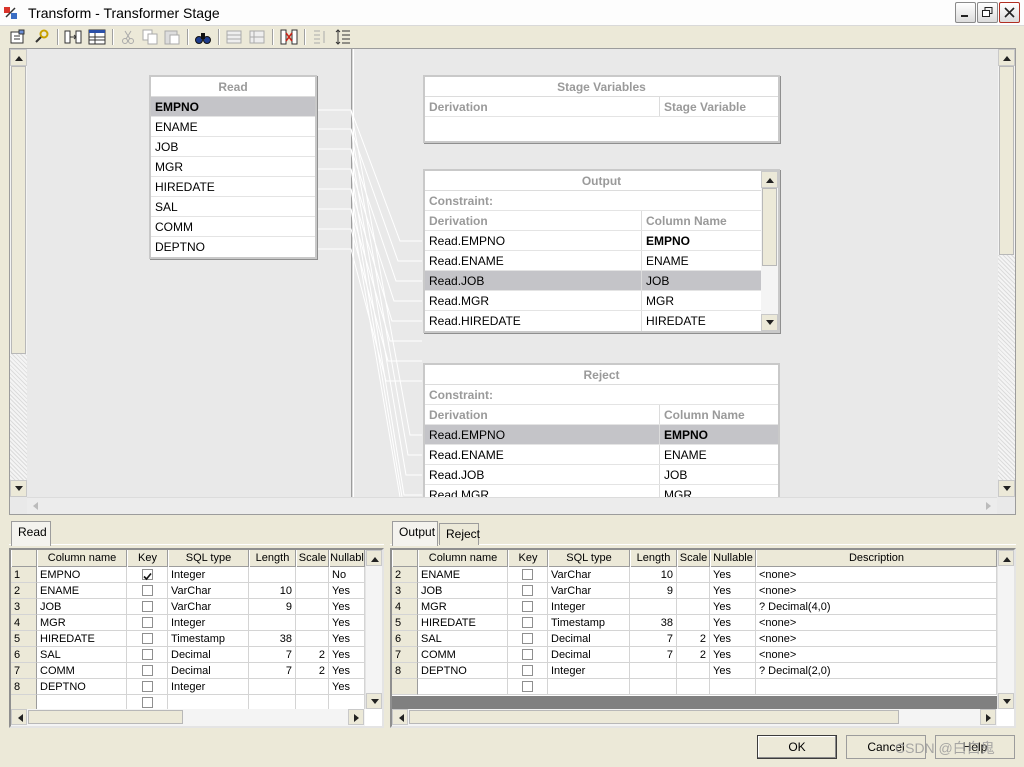  Describe the element at coordinates (601, 435) in the screenshot. I see `reject-derivation-row: Read.EMPNO EMPNO` at that location.